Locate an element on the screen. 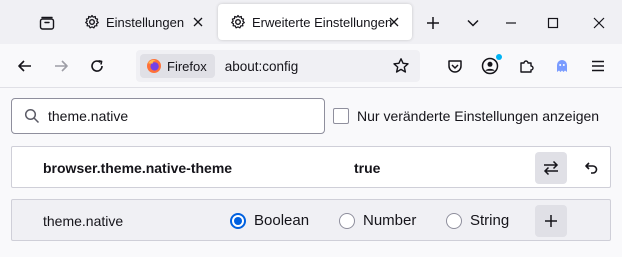 The width and height of the screenshot is (622, 257). hamburger-menu-icon is located at coordinates (598, 66).